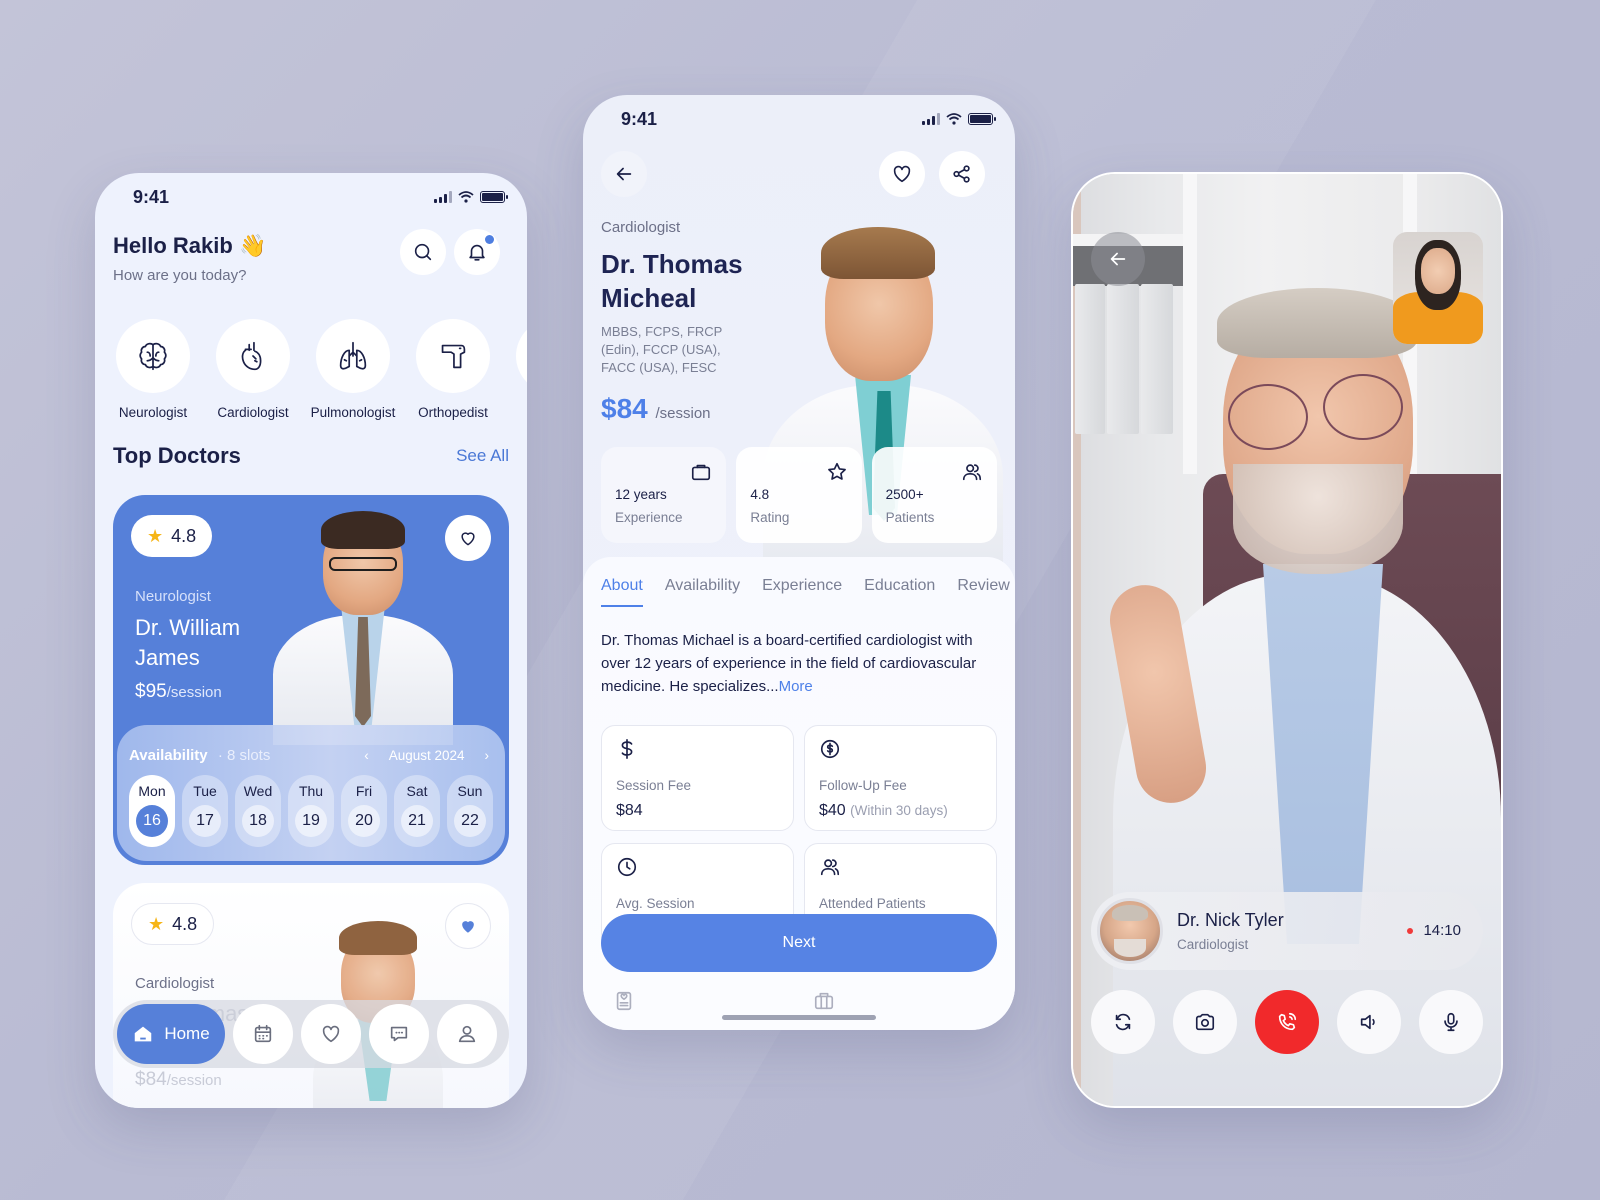 The height and width of the screenshot is (1200, 1600). Describe the element at coordinates (482, 456) in the screenshot. I see `see-all-link: See All` at that location.